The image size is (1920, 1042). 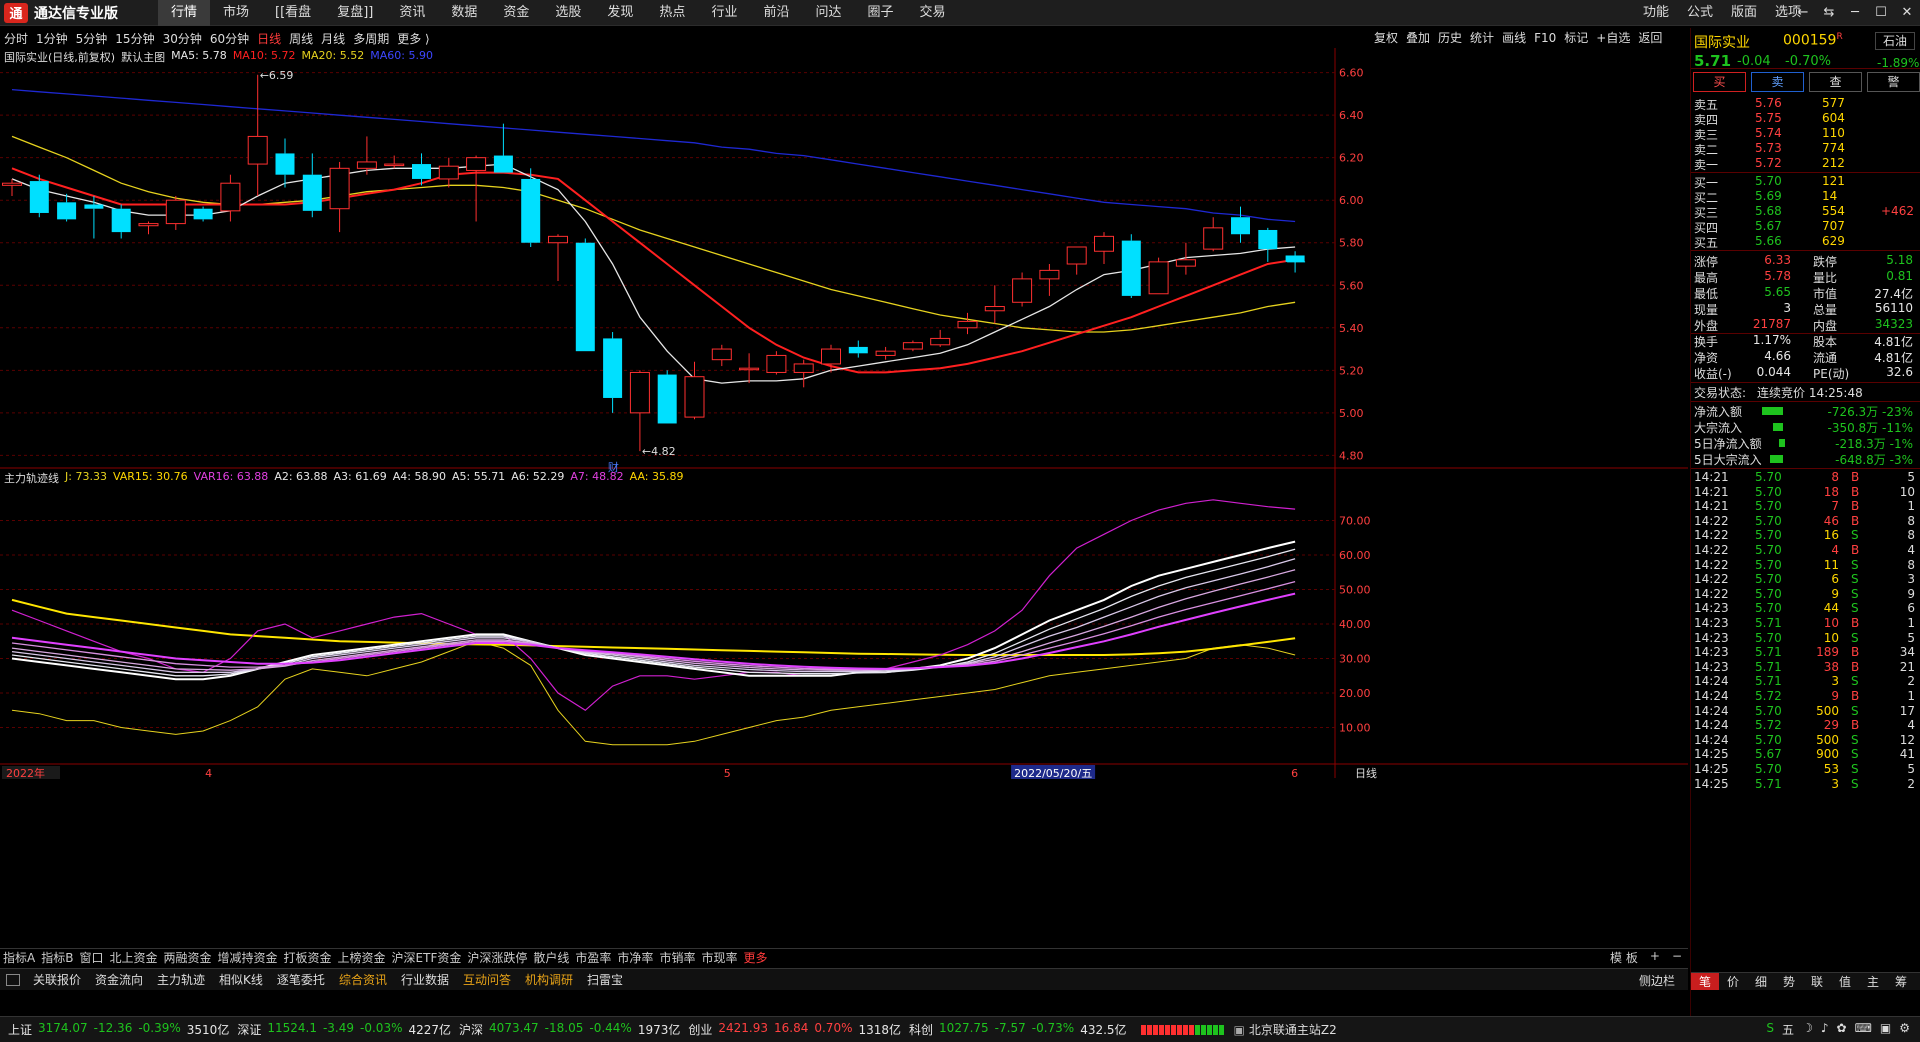 What do you see at coordinates (16, 38) in the screenshot?
I see `period-0: 分时` at bounding box center [16, 38].